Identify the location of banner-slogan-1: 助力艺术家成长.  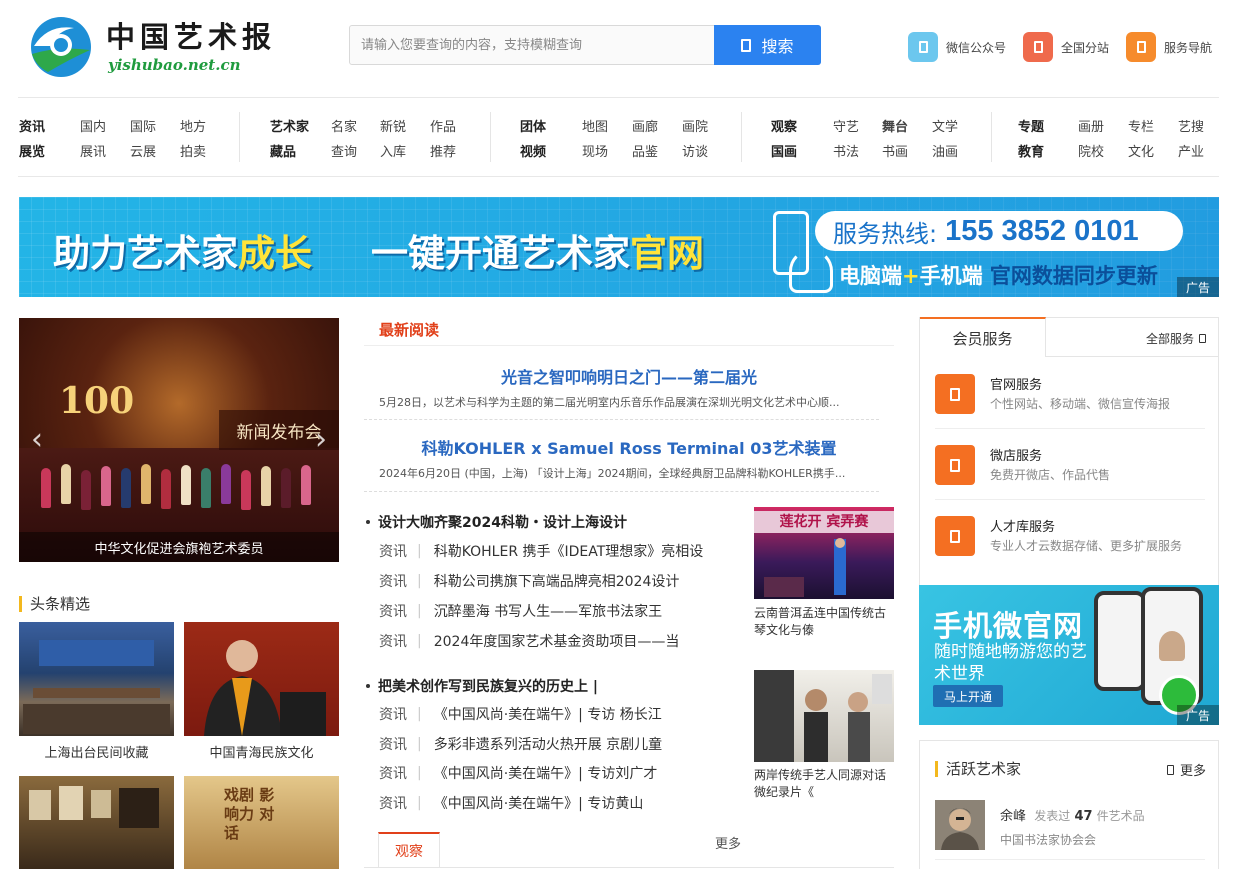
(182, 253).